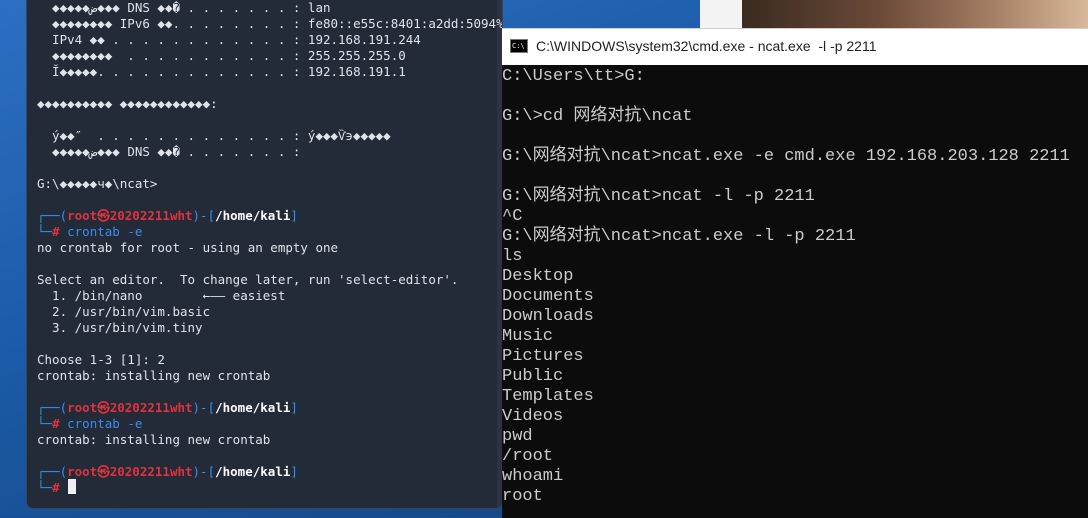 Image resolution: width=1088 pixels, height=518 pixels. What do you see at coordinates (519, 46) in the screenshot?
I see `cmd-app-icon: C:\` at bounding box center [519, 46].